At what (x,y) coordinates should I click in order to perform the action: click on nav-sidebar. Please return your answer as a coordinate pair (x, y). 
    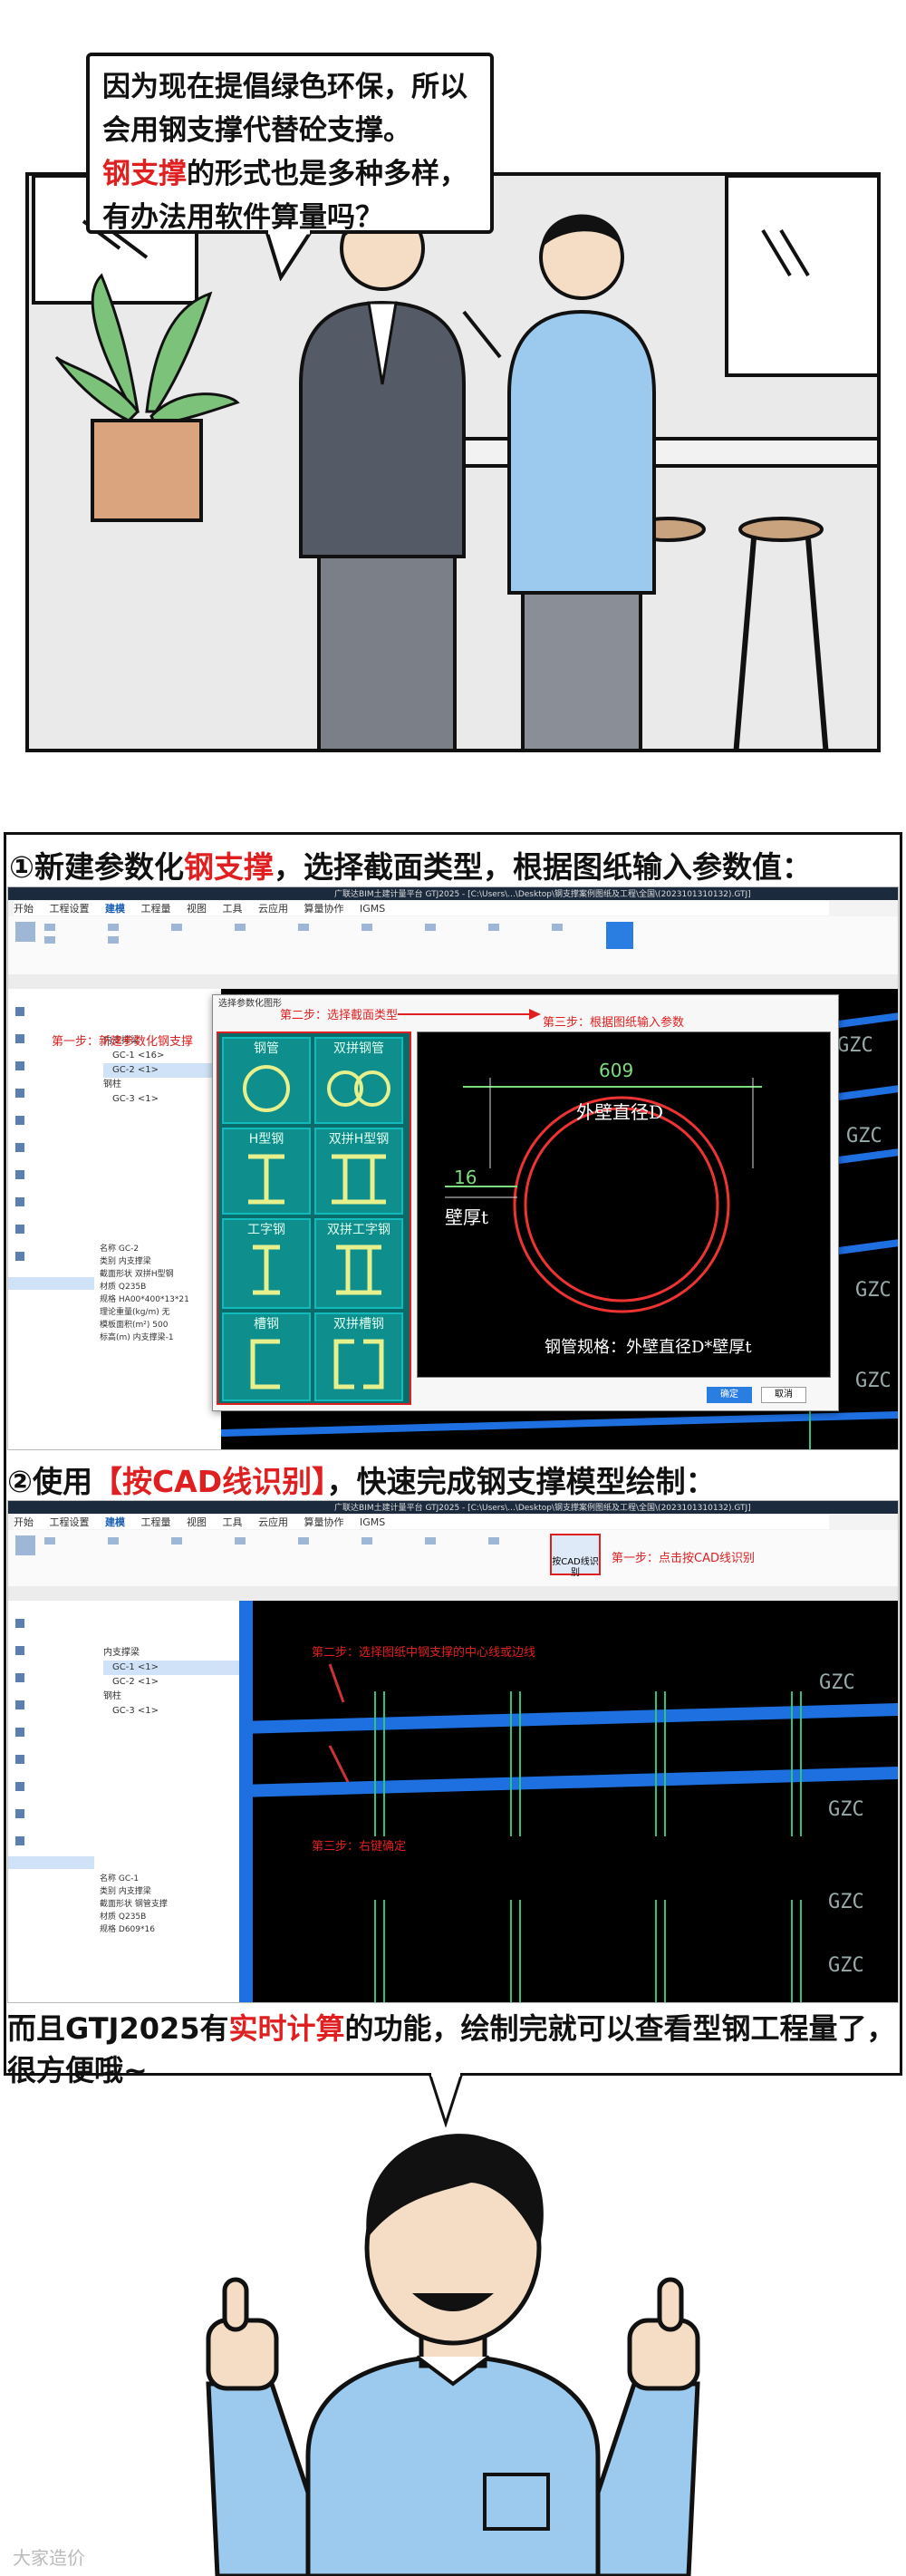
    Looking at the image, I should click on (51, 1801).